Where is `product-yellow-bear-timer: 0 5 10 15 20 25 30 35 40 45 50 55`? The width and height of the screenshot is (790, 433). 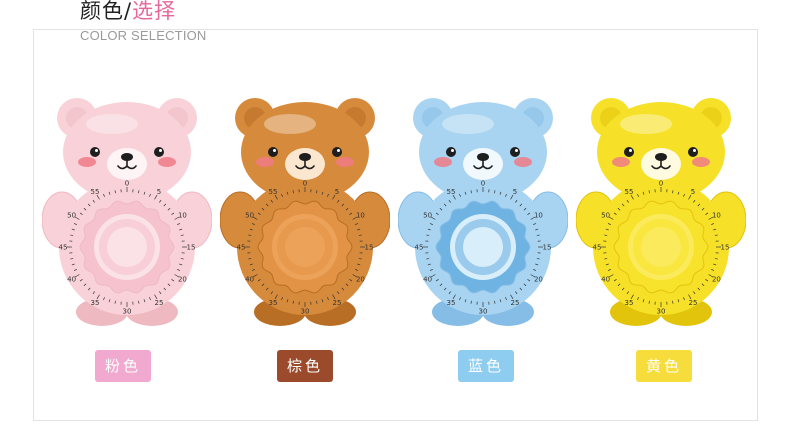
product-yellow-bear-timer: 0 5 10 15 20 25 30 35 40 45 50 55 is located at coordinates (661, 212).